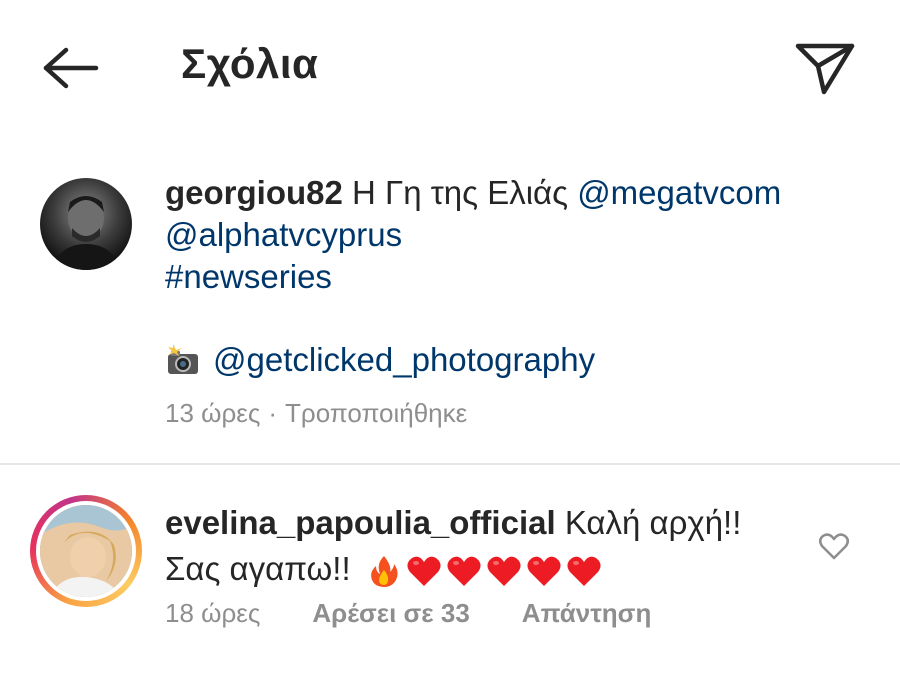 The image size is (900, 675). What do you see at coordinates (376, 413) in the screenshot?
I see `edited-label: Τροποποιήθηκε` at bounding box center [376, 413].